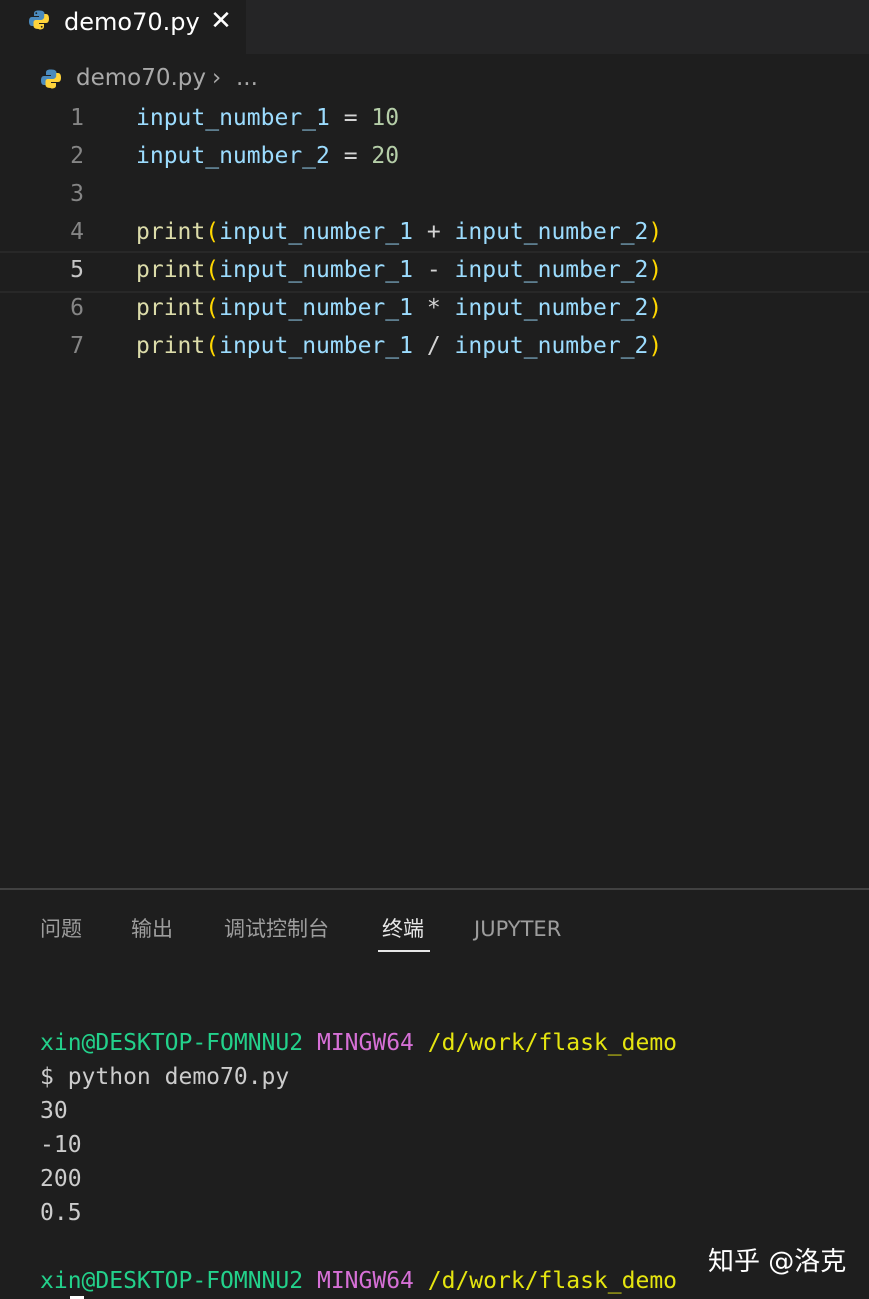  I want to click on code-text: print(input_number_1 - input_number_2), so click(399, 270).